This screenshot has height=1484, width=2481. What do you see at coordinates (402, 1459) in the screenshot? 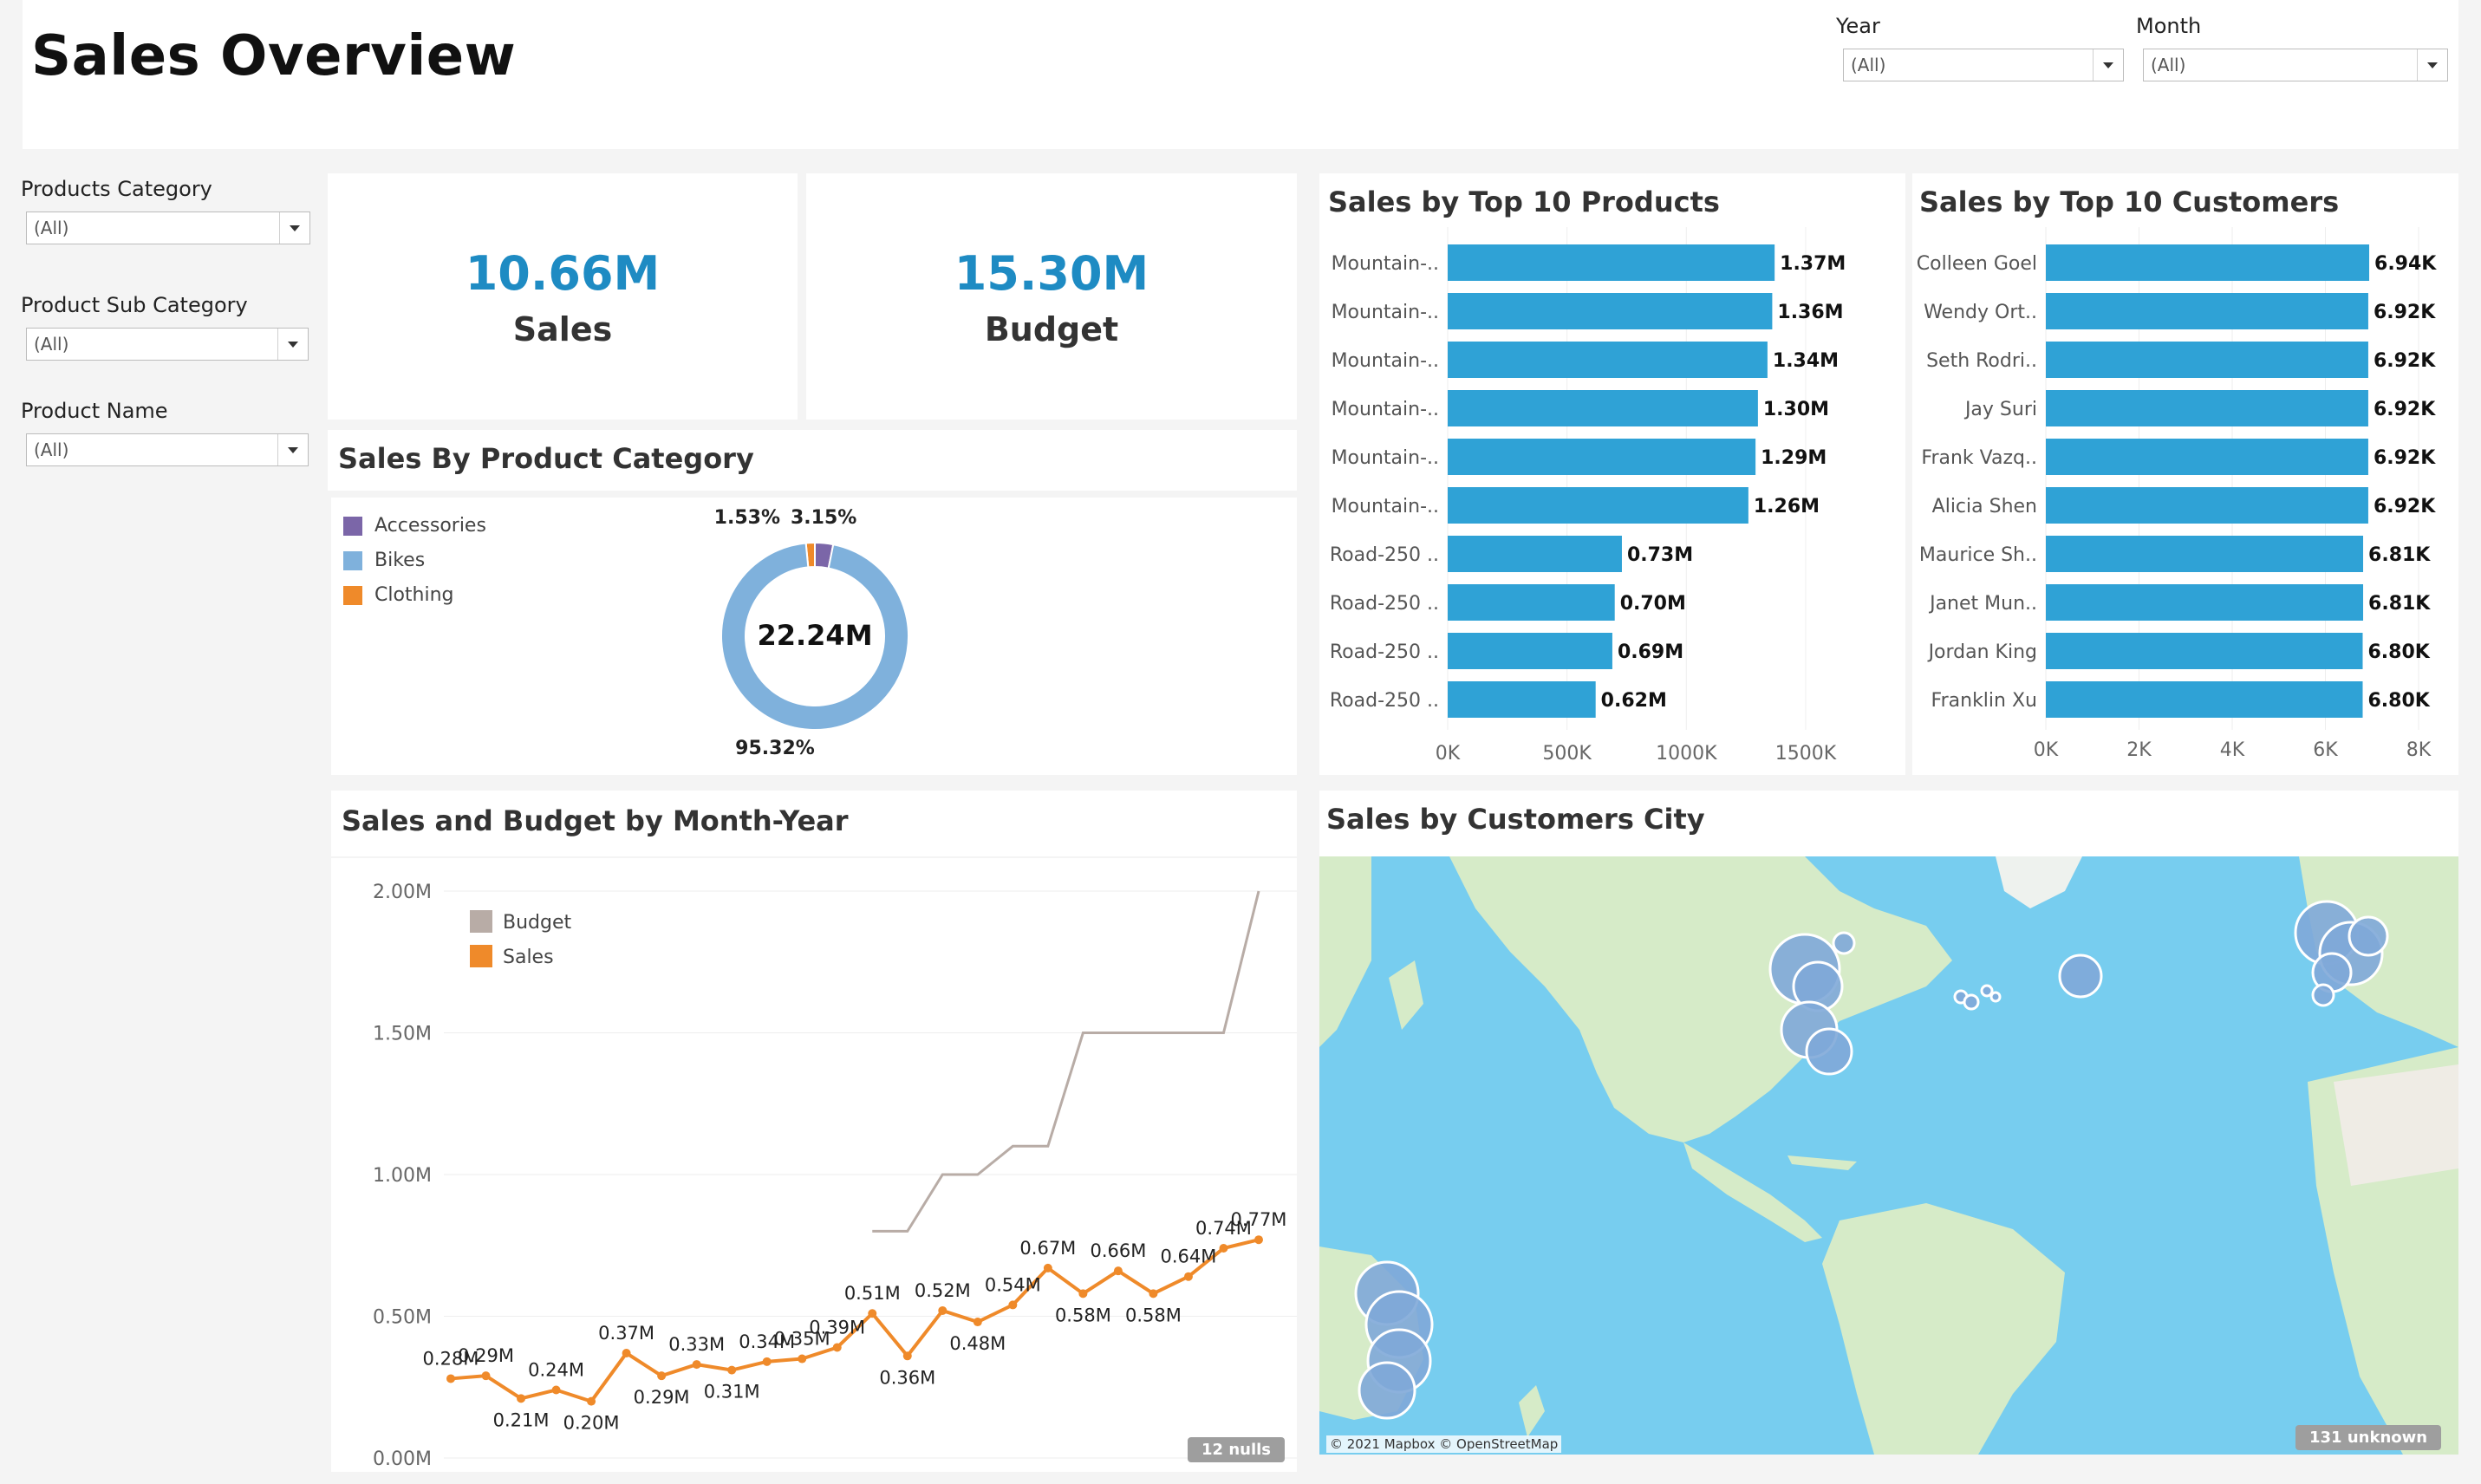
I see `y-tick-label: 0.00M` at bounding box center [402, 1459].